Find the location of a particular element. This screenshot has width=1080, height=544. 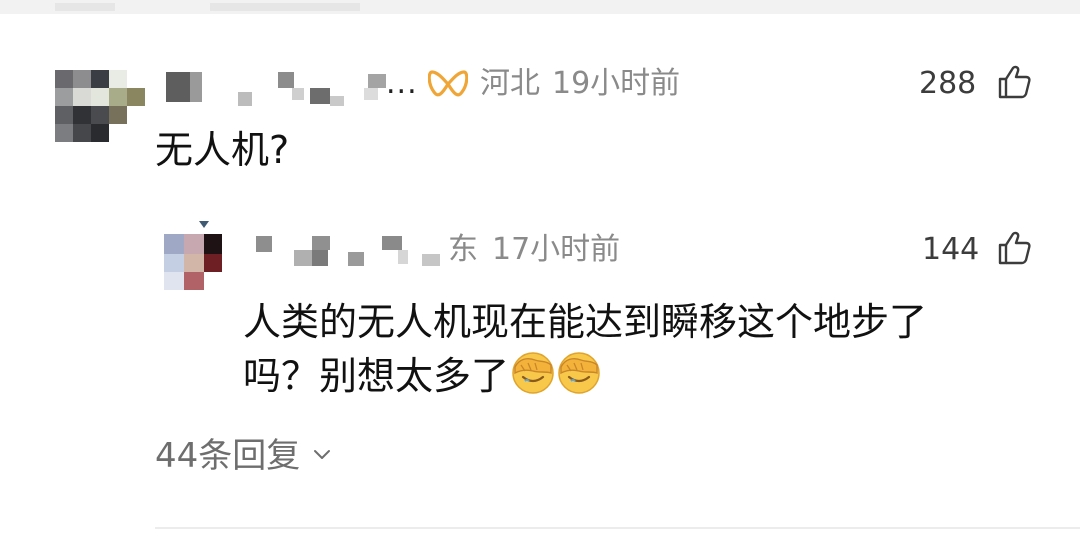

avatar-indicator is located at coordinates (204, 224).